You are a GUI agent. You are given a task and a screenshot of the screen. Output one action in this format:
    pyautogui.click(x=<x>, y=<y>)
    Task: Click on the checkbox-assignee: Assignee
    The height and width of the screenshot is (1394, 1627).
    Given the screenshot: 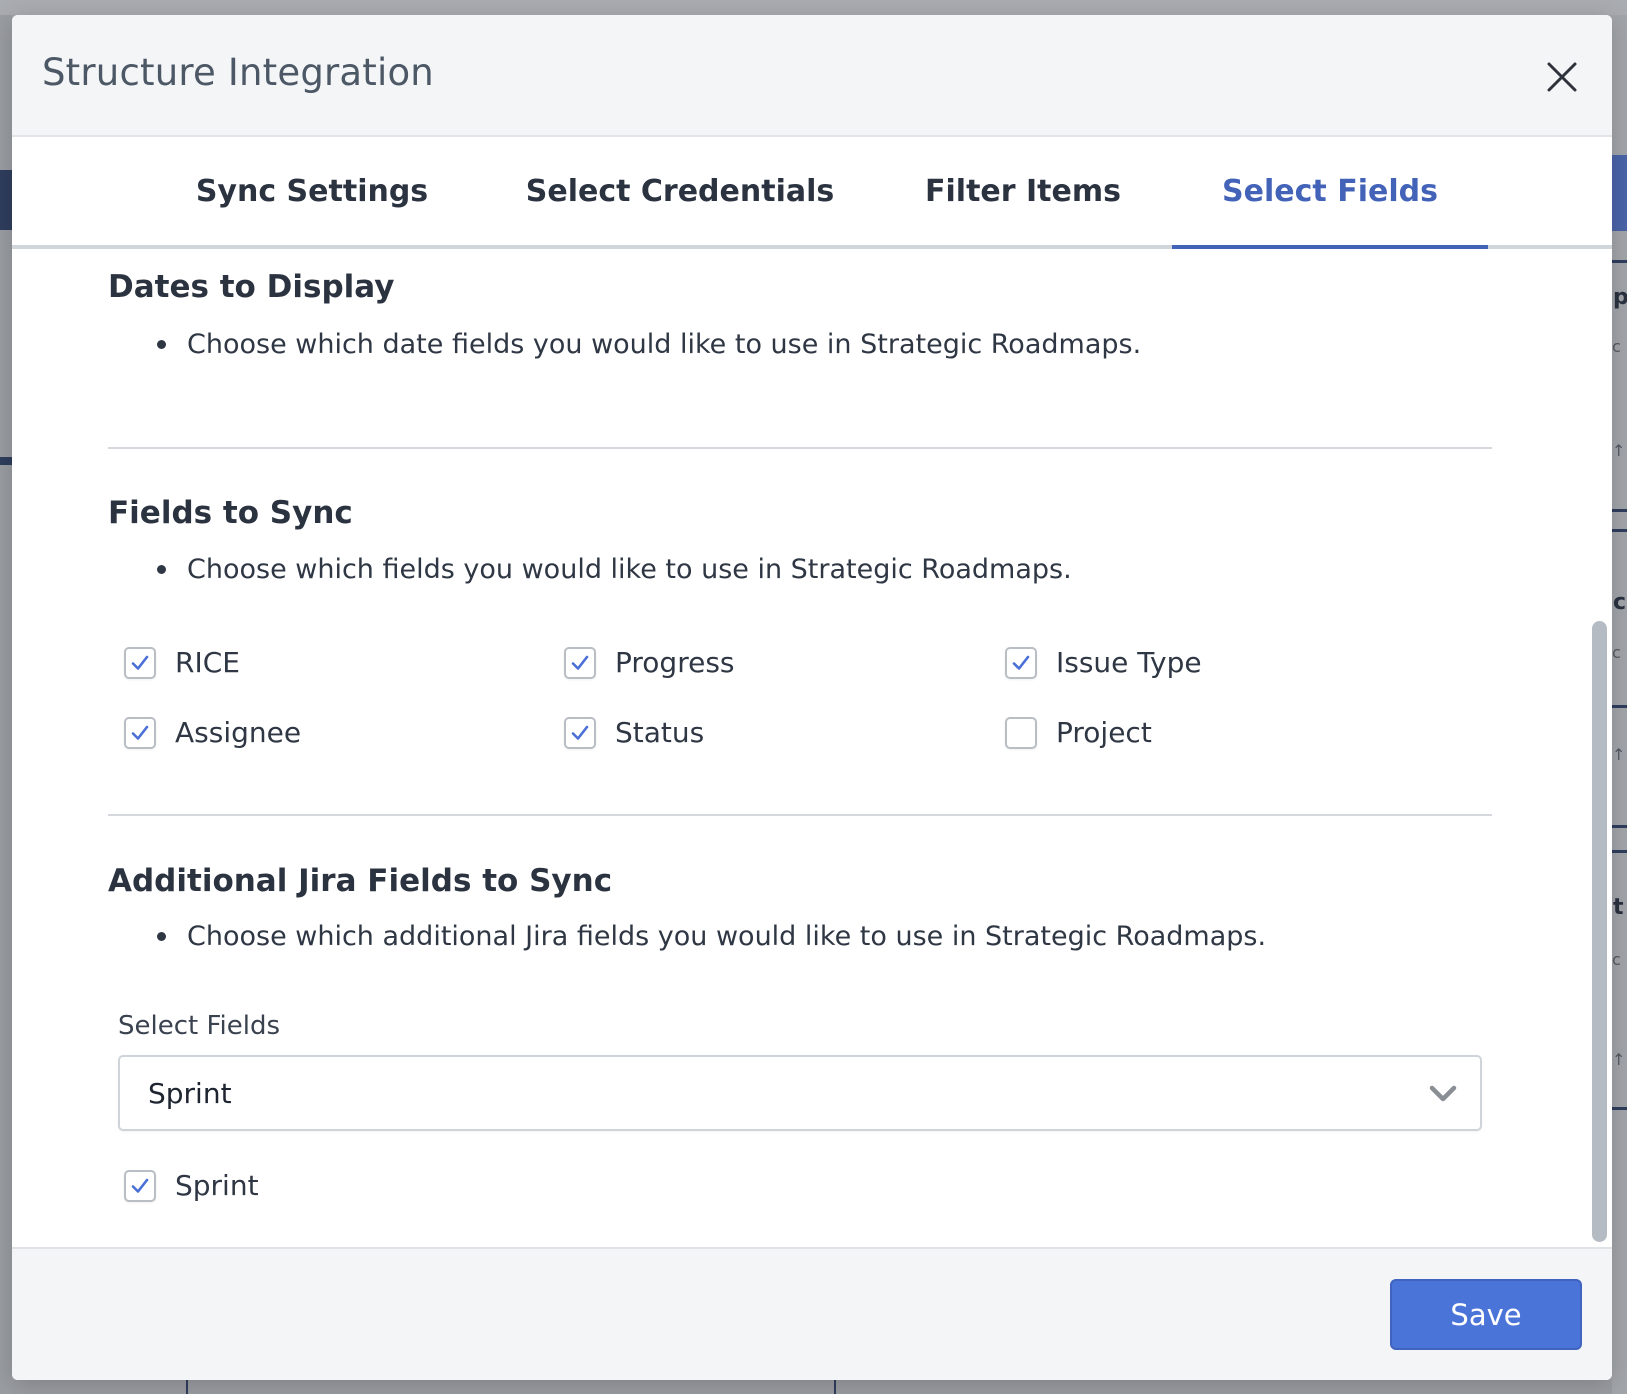 What is the action you would take?
    pyautogui.click(x=212, y=732)
    